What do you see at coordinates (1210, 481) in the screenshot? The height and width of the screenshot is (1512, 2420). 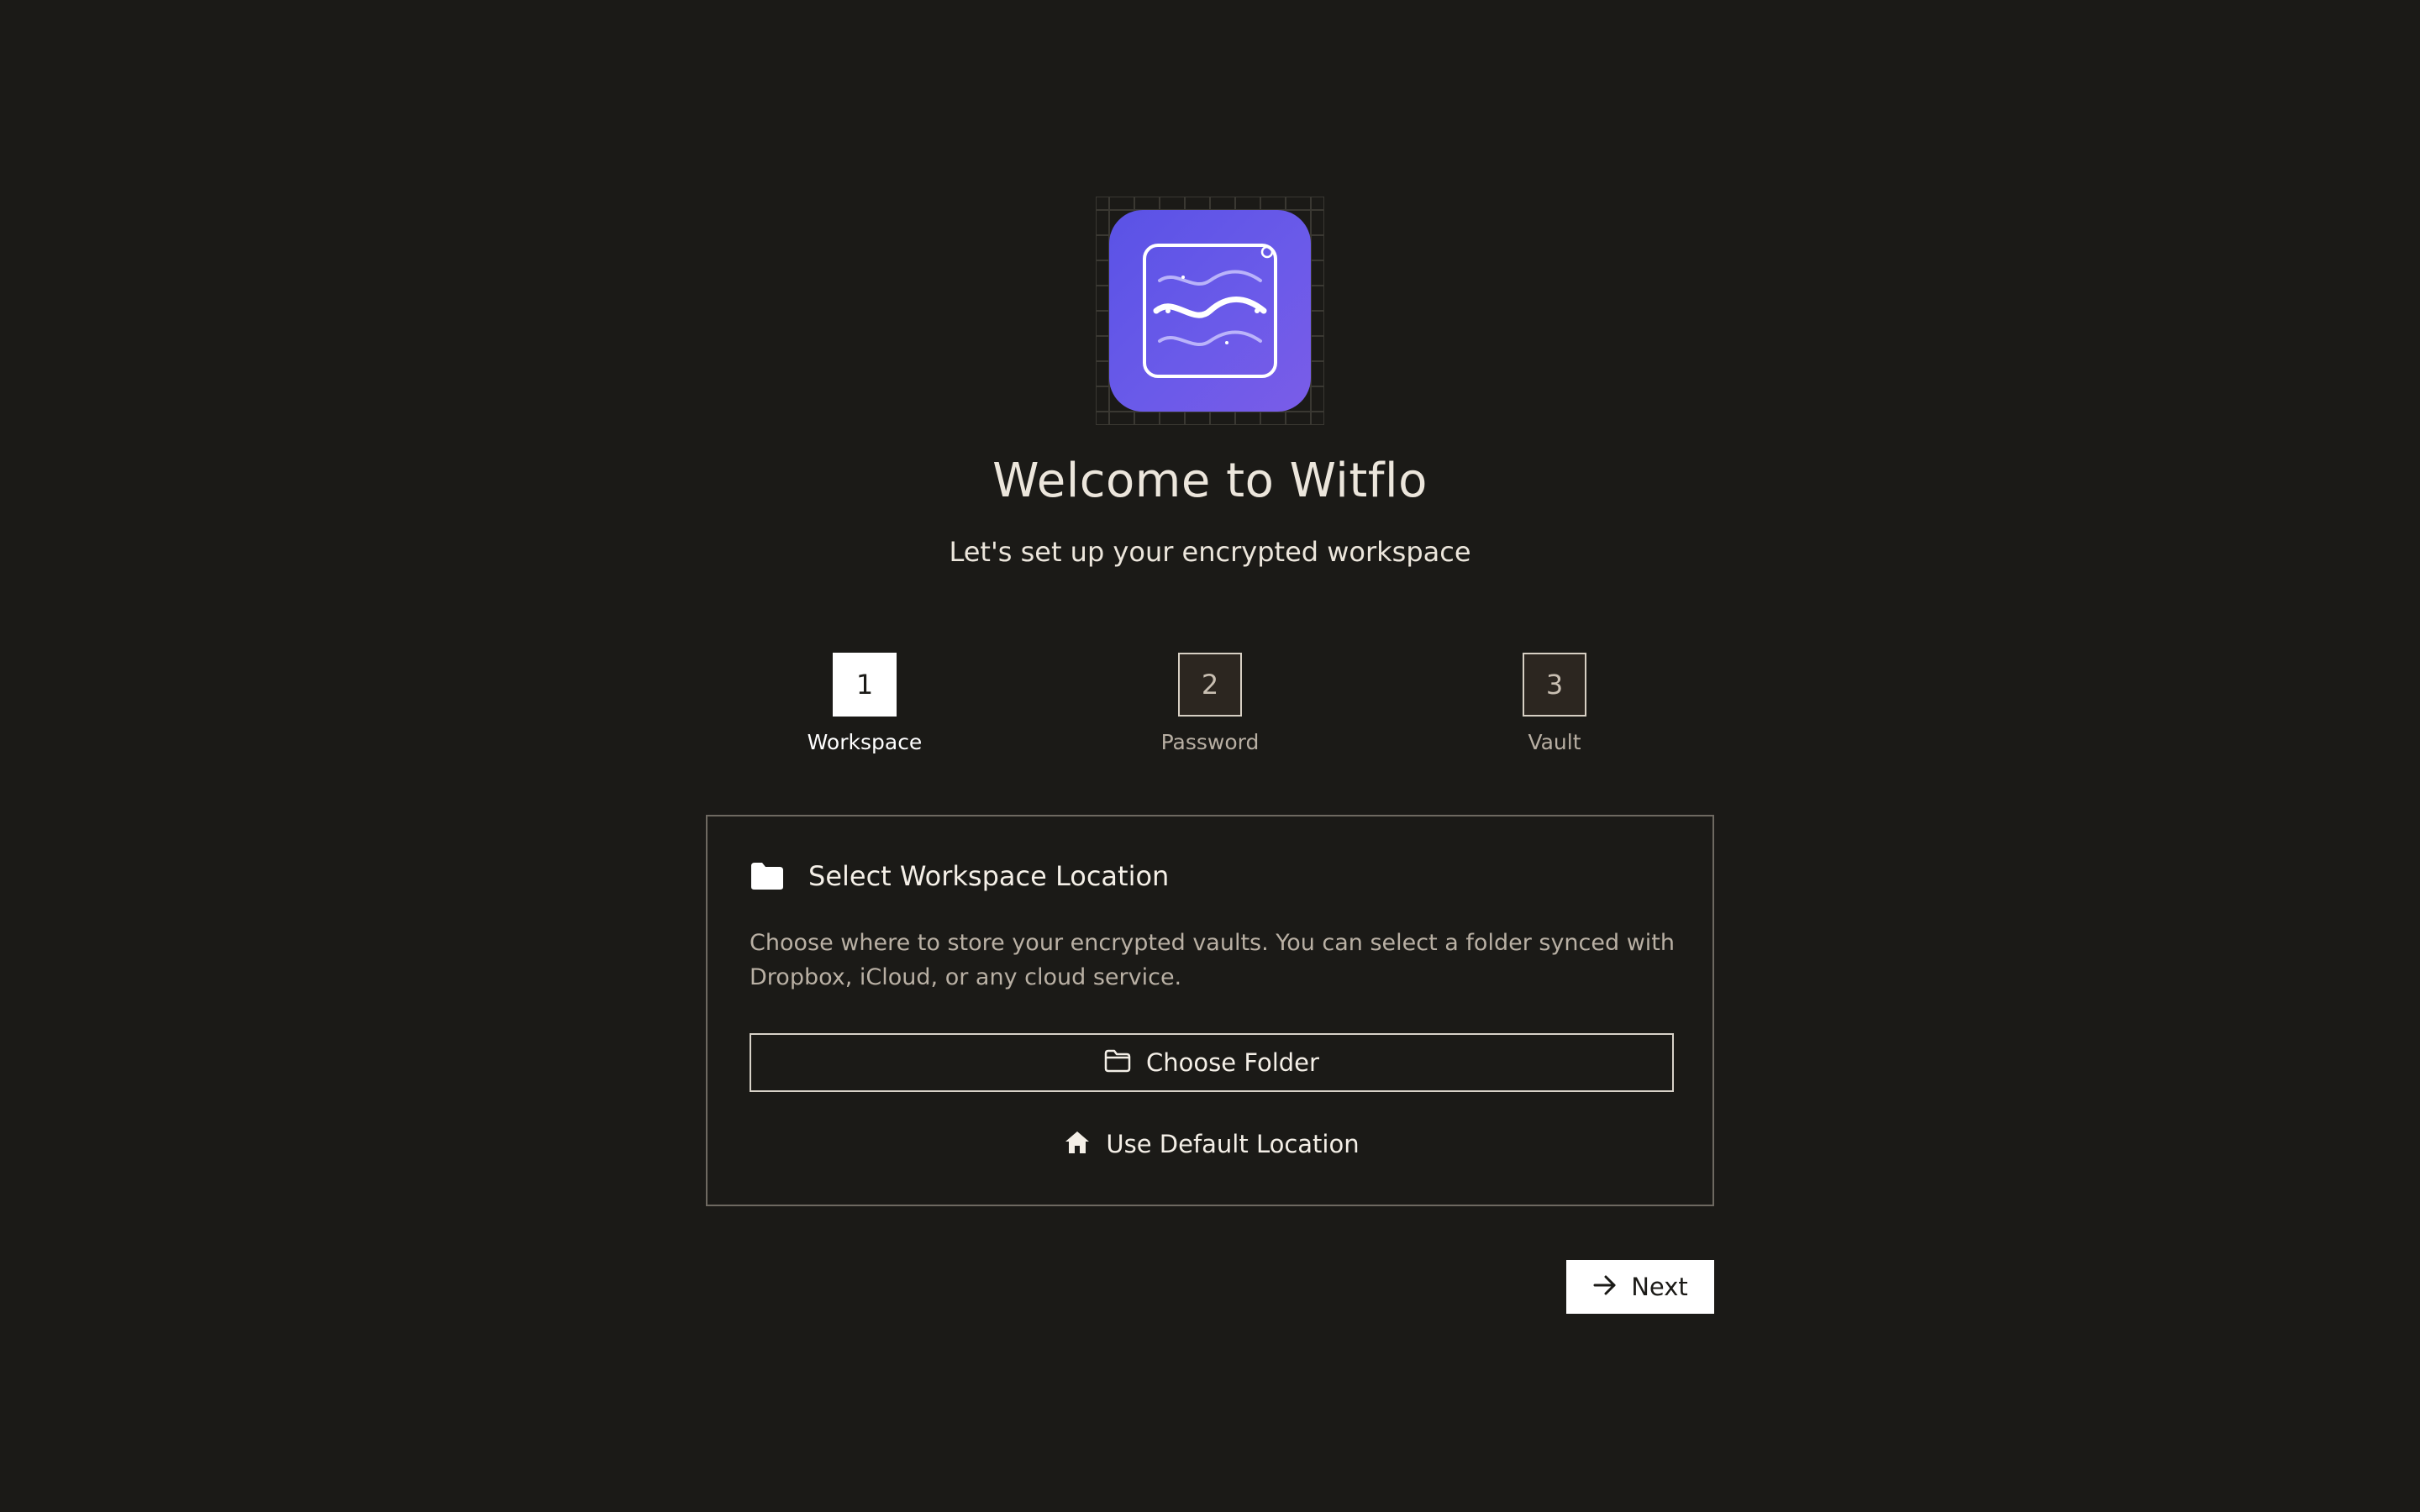 I see `page-title: Welcome to Witflo` at bounding box center [1210, 481].